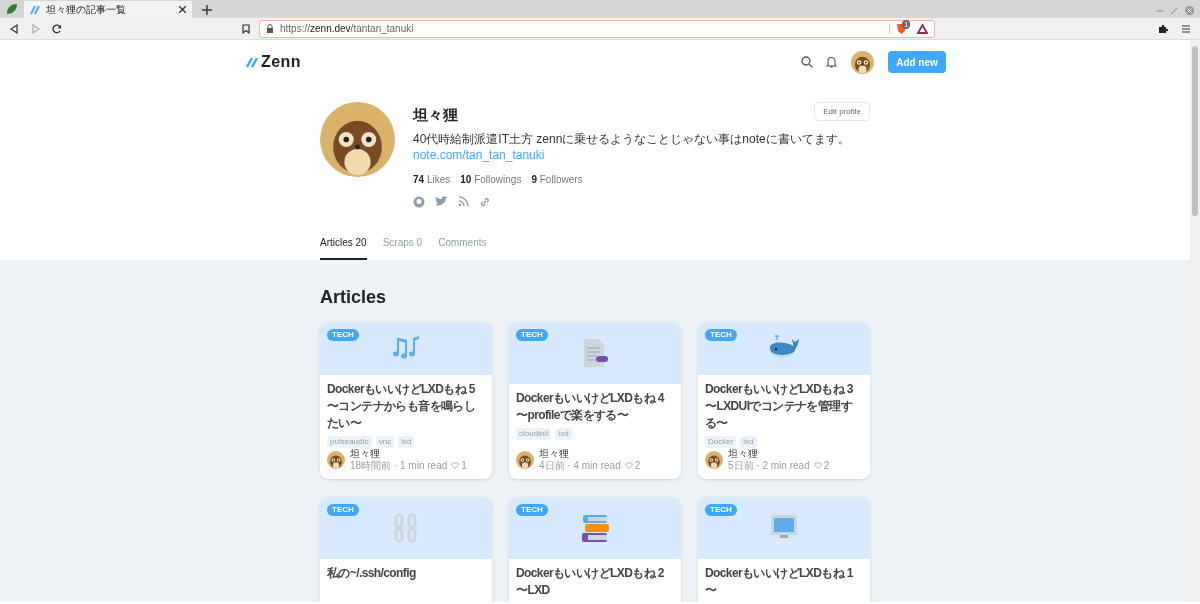 The image size is (1200, 604). What do you see at coordinates (347, 29) in the screenshot?
I see `url-text: https://zenn.dev/tantan_tanuki` at bounding box center [347, 29].